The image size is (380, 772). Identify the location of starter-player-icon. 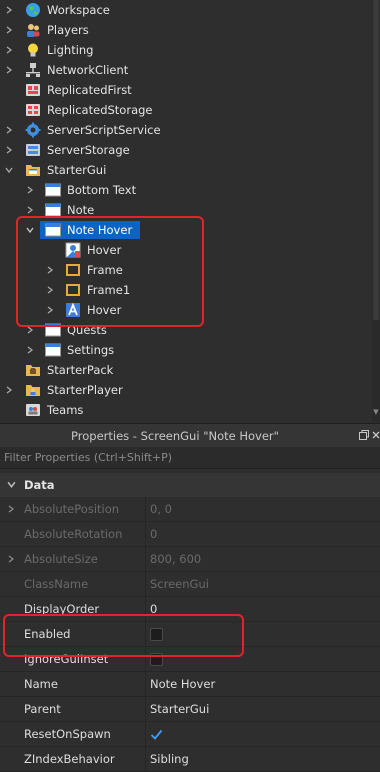
(33, 390).